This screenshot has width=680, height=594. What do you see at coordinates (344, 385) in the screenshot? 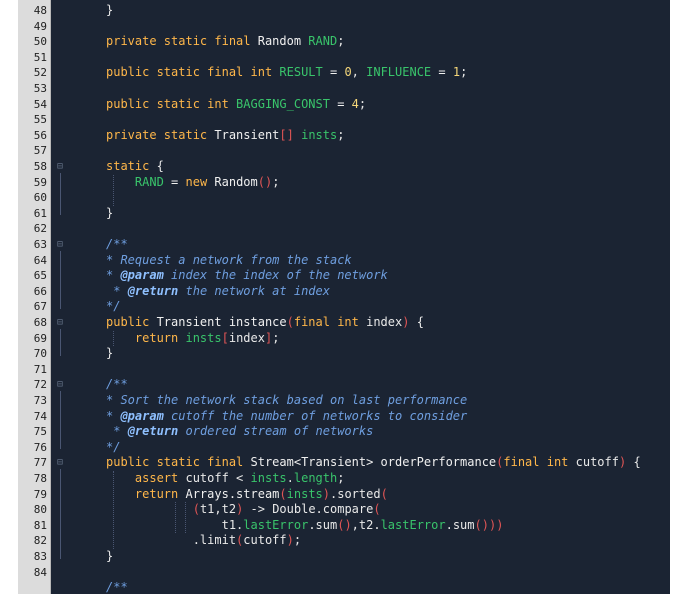
I see `code-line: 72 ⊟/**` at bounding box center [344, 385].